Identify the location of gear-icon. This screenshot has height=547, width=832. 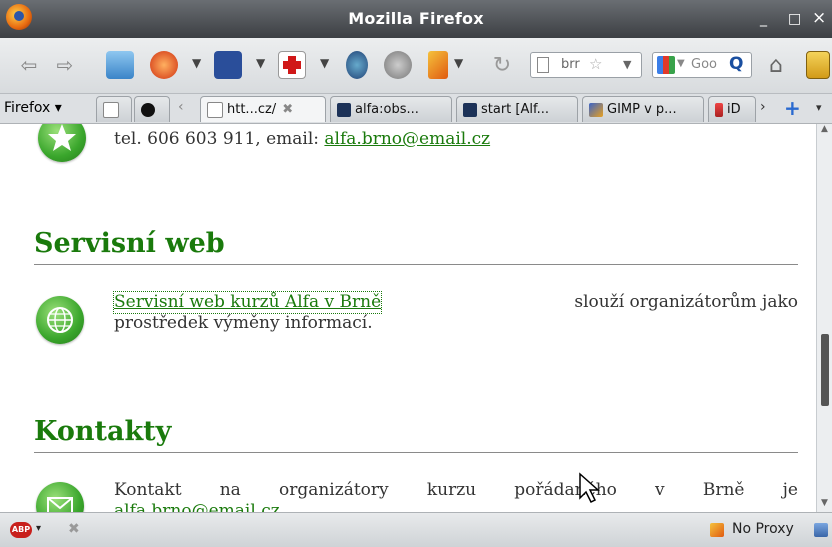
(398, 65).